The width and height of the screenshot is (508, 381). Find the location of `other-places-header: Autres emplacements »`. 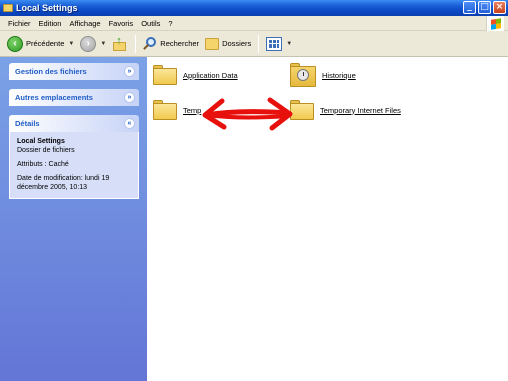

other-places-header: Autres emplacements » is located at coordinates (74, 97).